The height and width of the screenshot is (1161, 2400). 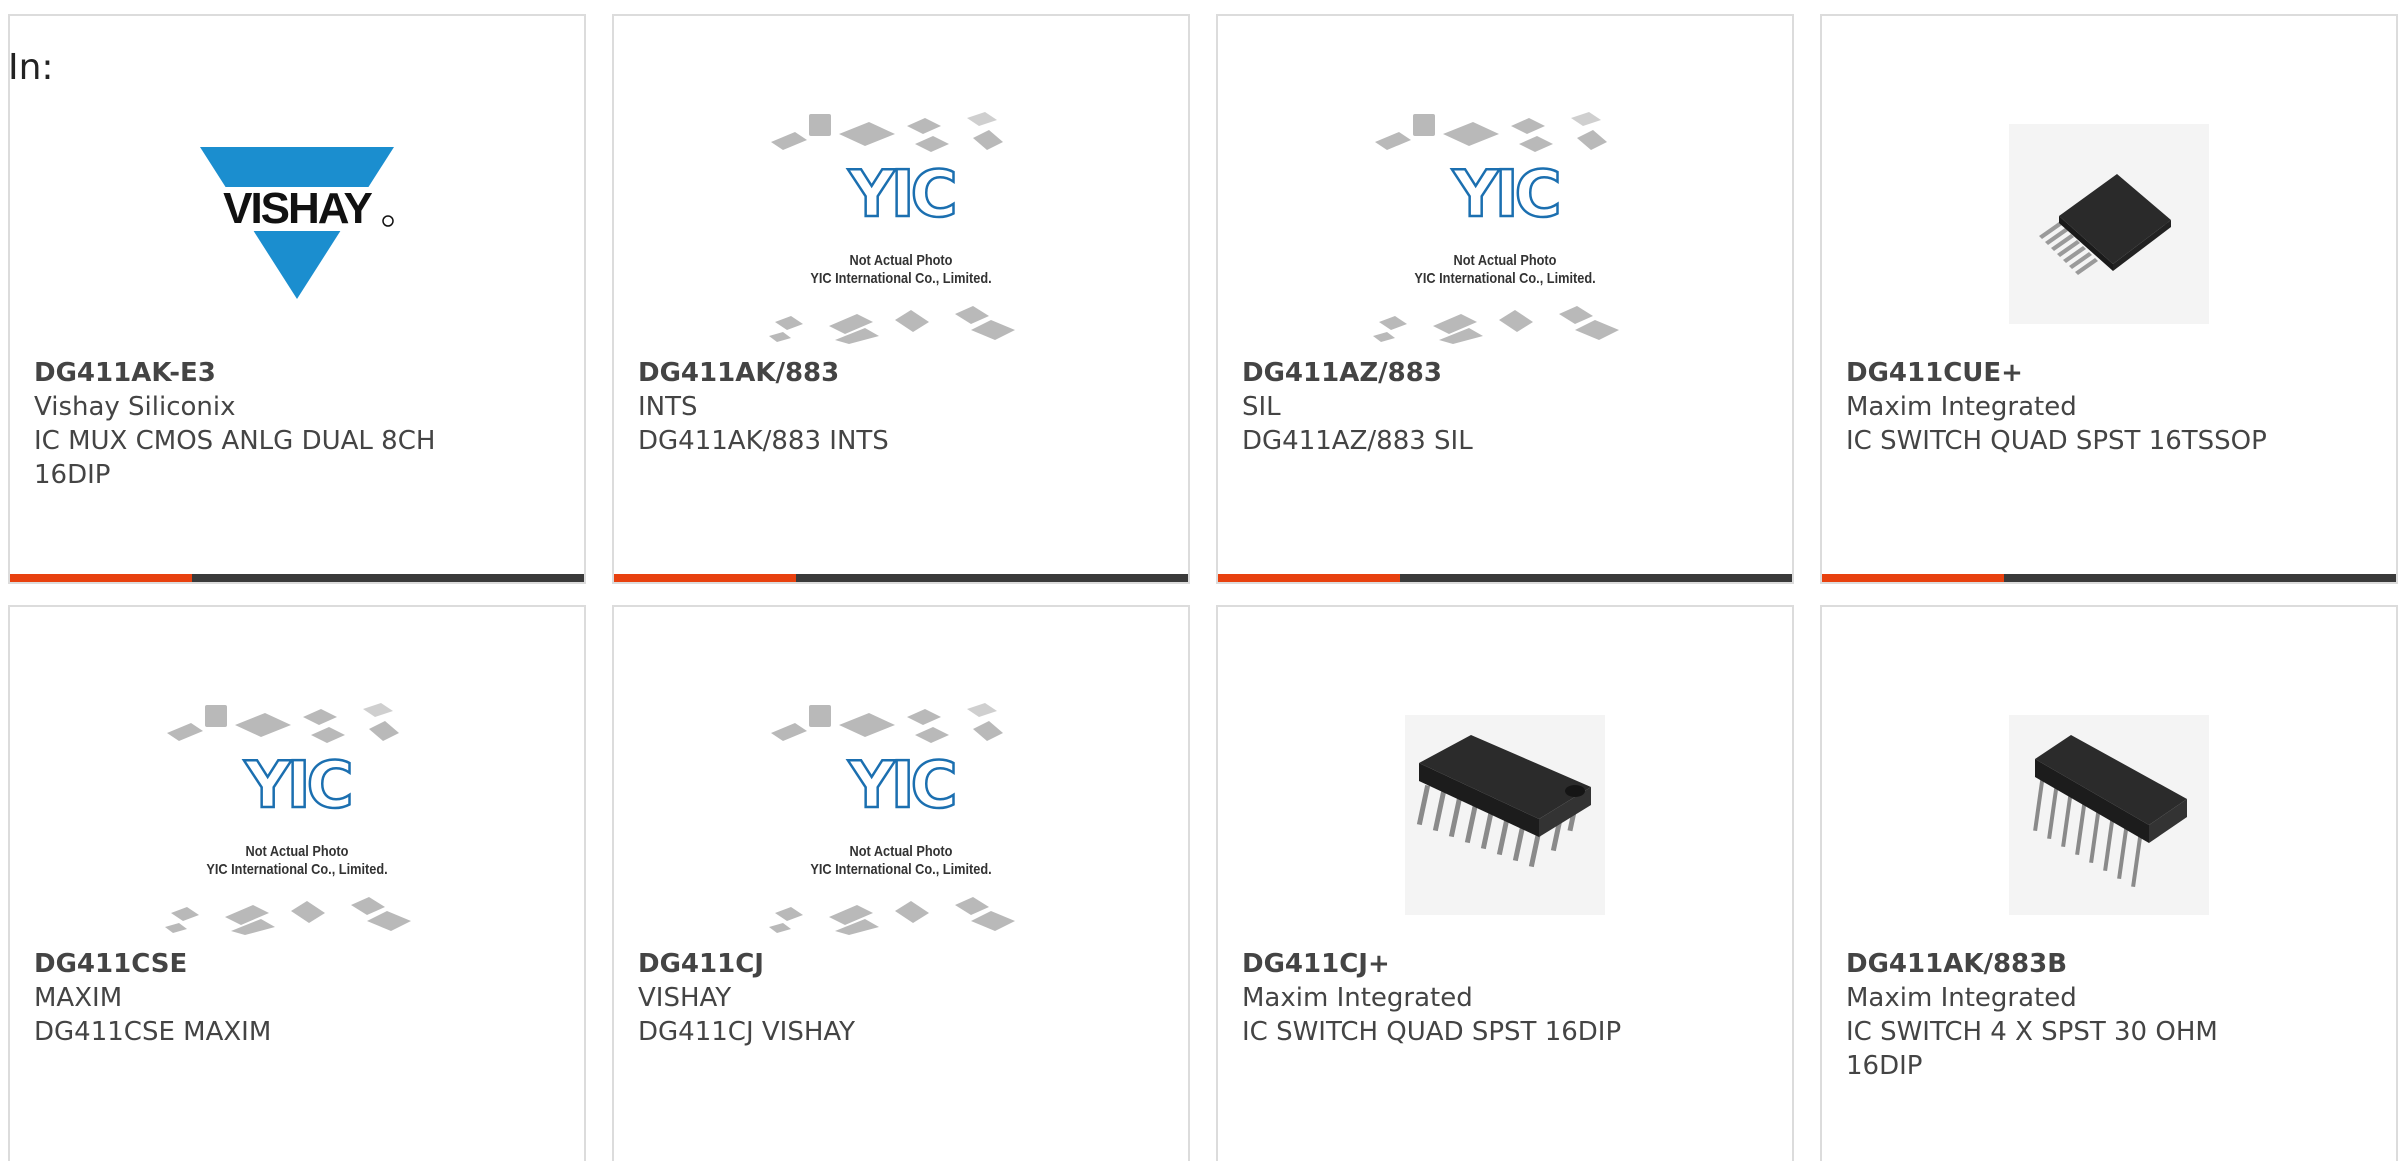 What do you see at coordinates (1261, 407) in the screenshot?
I see `manufacturer: SIL` at bounding box center [1261, 407].